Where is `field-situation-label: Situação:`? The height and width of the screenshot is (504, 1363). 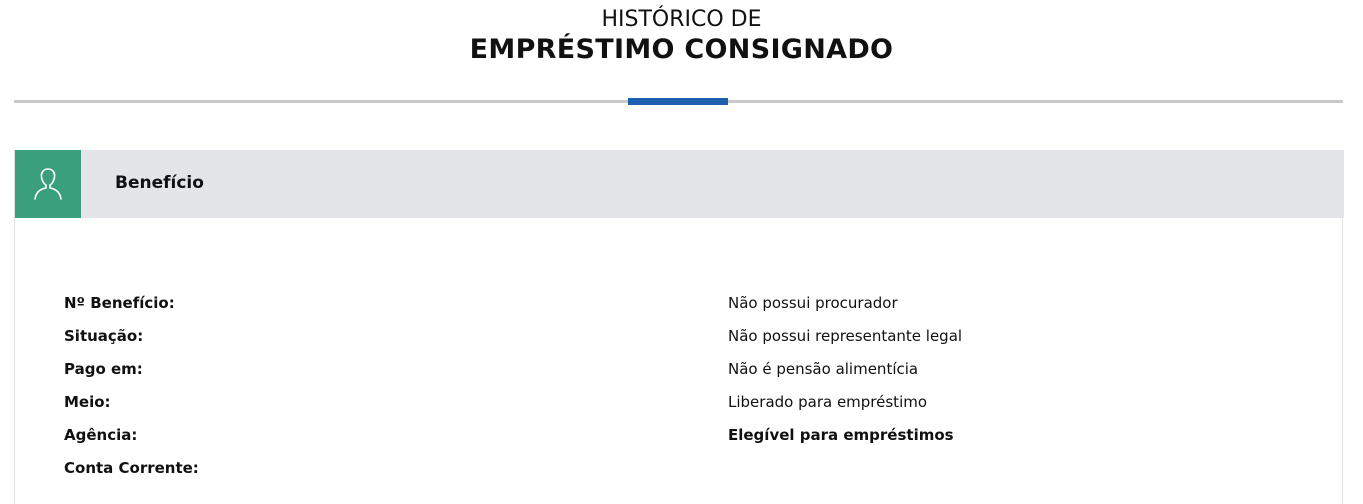
field-situation-label: Situação: is located at coordinates (104, 336).